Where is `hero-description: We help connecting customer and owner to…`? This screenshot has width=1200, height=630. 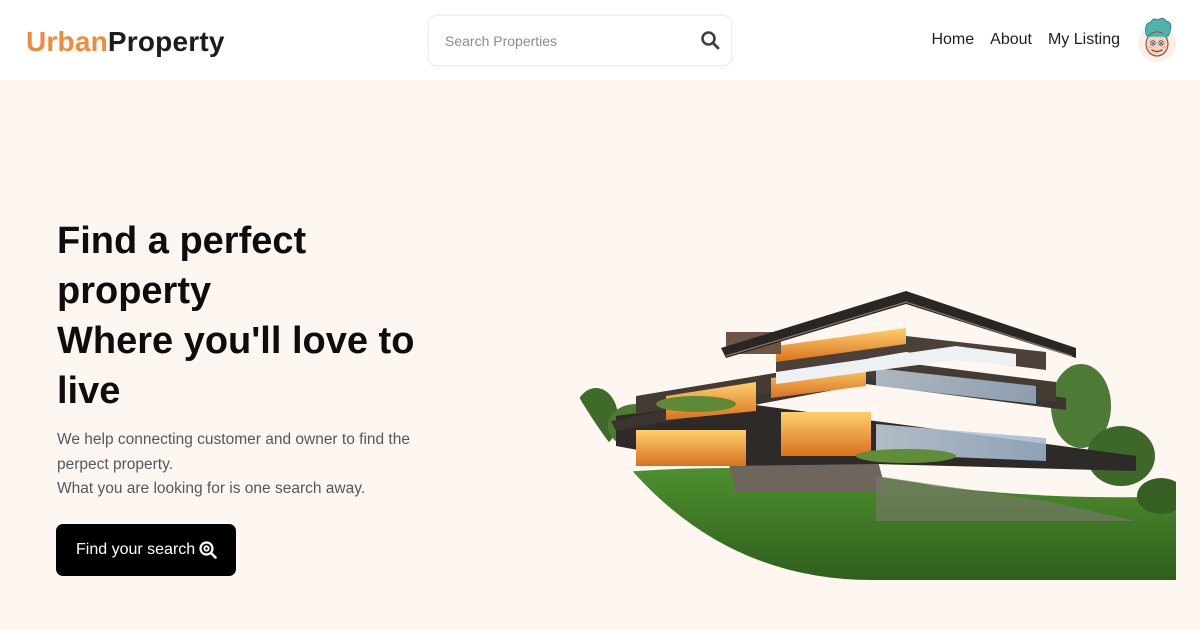 hero-description: We help connecting customer and owner to… is located at coordinates (257, 465).